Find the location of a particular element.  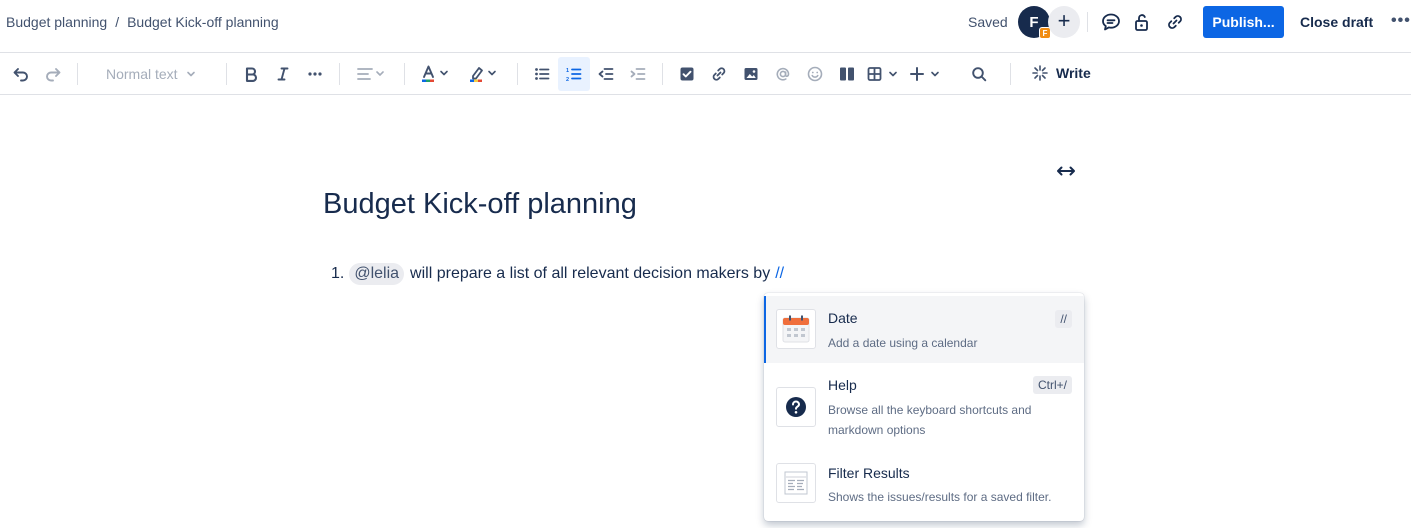

calendar-icon is located at coordinates (796, 329).